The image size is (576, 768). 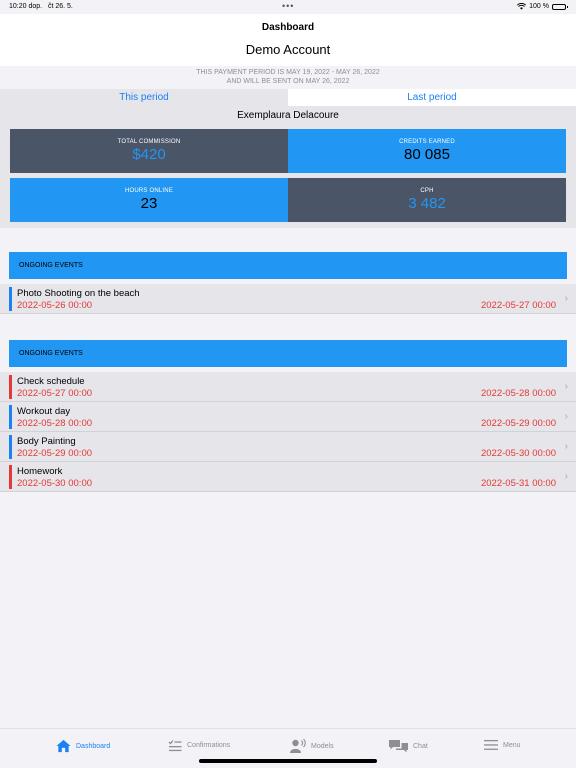 I want to click on tabbar-models: Models, so click(x=312, y=746).